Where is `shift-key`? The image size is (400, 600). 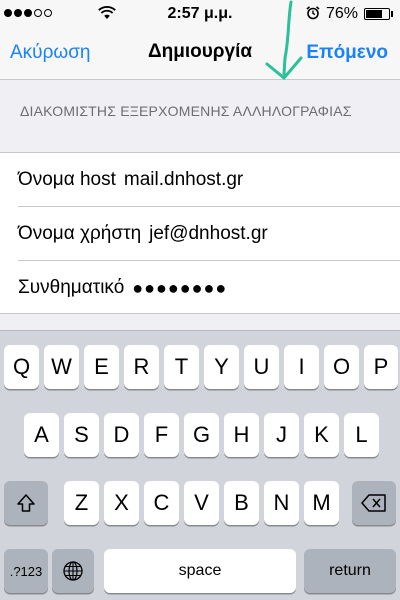
shift-key is located at coordinates (26, 503).